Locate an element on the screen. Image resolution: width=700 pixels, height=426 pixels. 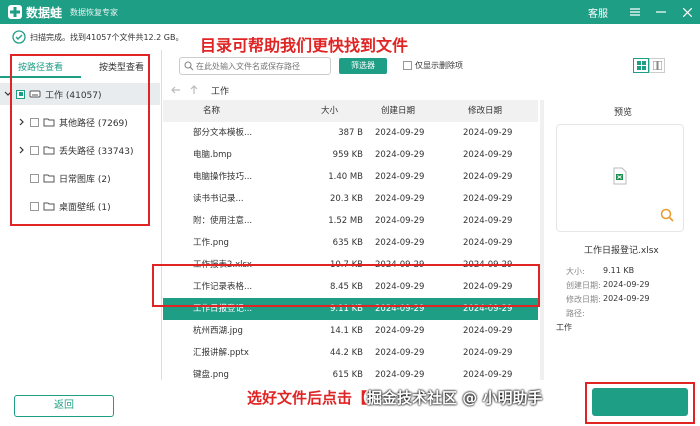
preview-created-label: 创建日期: is located at coordinates (583, 285).